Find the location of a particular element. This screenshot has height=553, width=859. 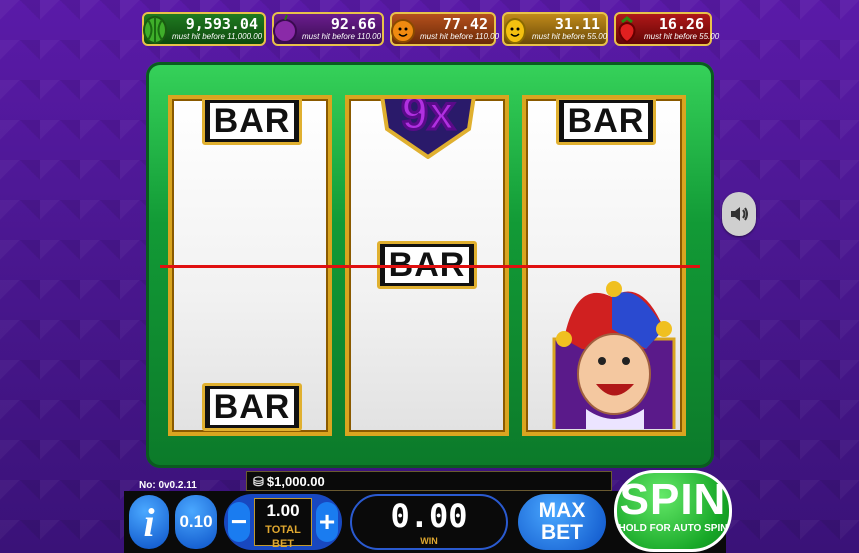

jackpot-amount: 9,593.04 is located at coordinates (221, 24).